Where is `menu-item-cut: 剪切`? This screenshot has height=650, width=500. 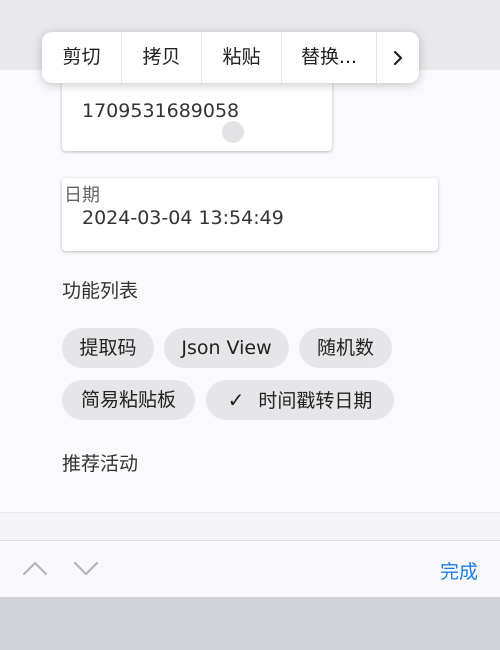 menu-item-cut: 剪切 is located at coordinates (82, 57).